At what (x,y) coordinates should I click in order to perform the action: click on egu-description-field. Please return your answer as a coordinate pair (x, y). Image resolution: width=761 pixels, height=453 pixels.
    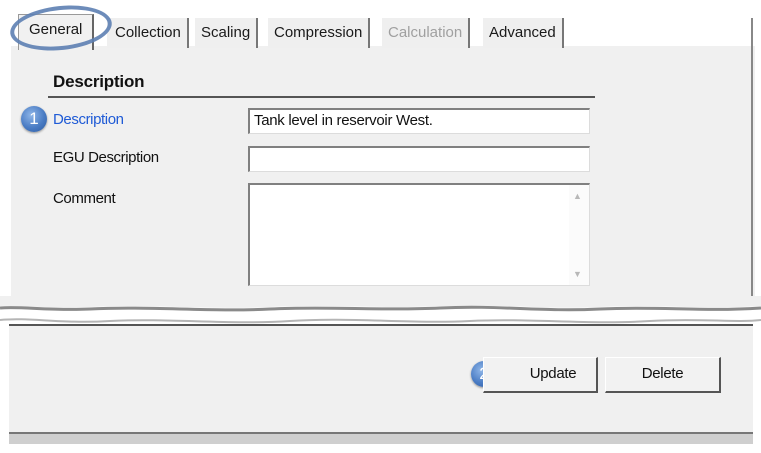
    Looking at the image, I should click on (419, 159).